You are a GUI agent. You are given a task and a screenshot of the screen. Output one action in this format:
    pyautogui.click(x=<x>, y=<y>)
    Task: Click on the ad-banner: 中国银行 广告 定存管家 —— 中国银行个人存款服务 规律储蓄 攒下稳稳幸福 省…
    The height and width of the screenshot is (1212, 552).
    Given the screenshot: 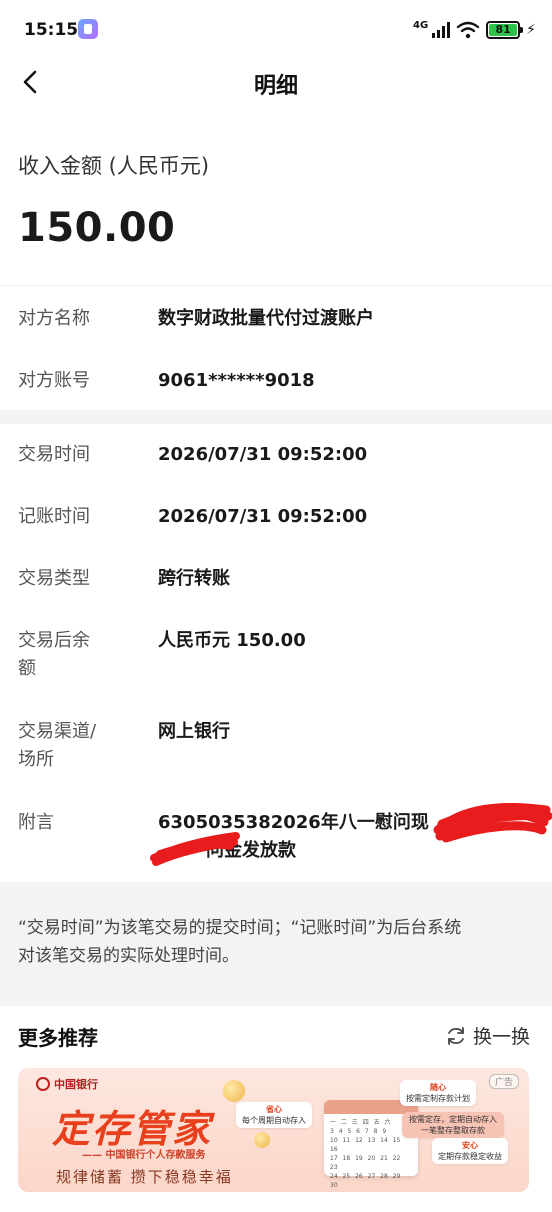 What is the action you would take?
    pyautogui.click(x=273, y=1130)
    